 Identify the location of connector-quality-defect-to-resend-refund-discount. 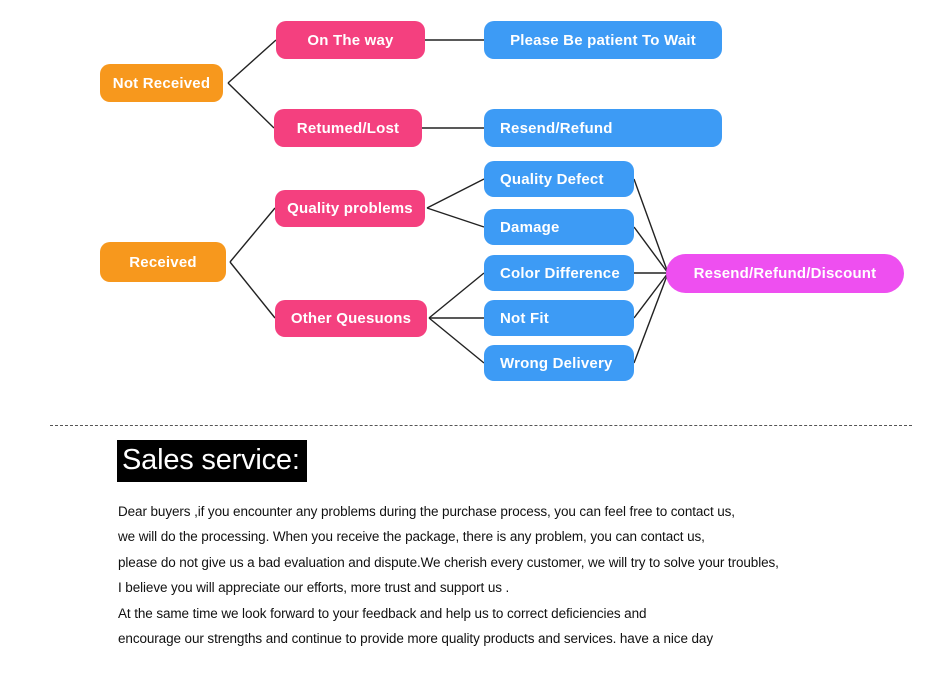
(651, 226).